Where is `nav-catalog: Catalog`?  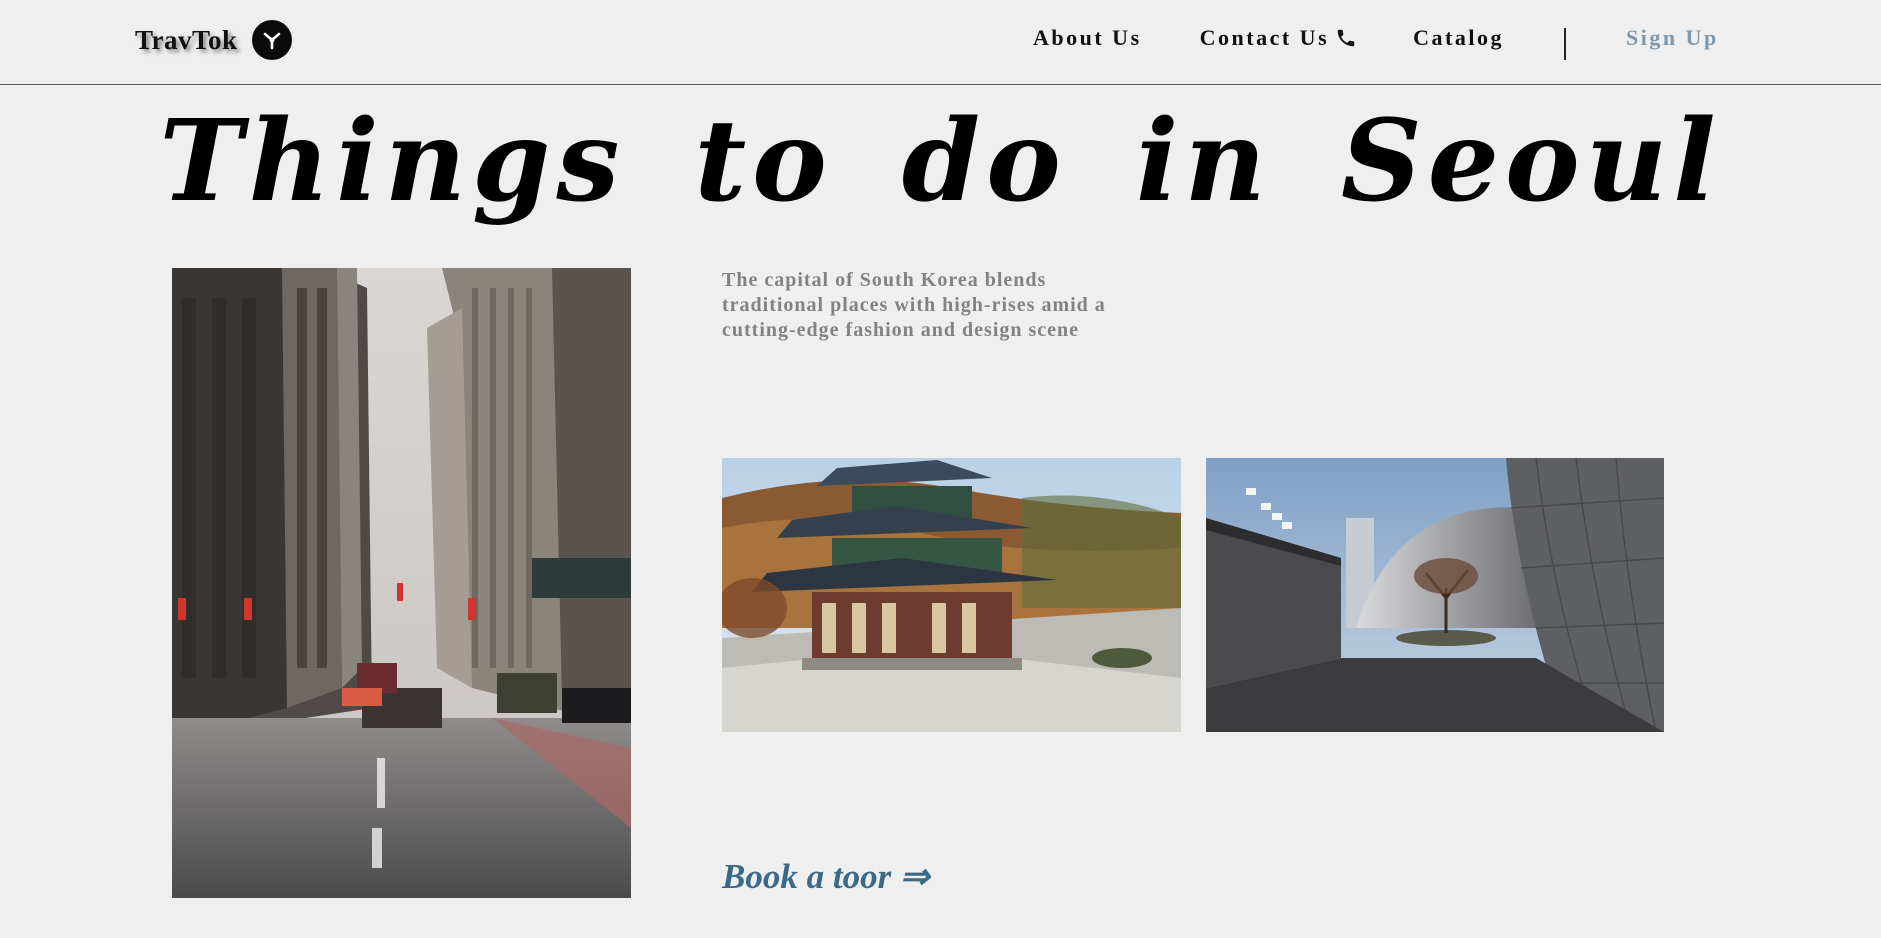 nav-catalog: Catalog is located at coordinates (1458, 38).